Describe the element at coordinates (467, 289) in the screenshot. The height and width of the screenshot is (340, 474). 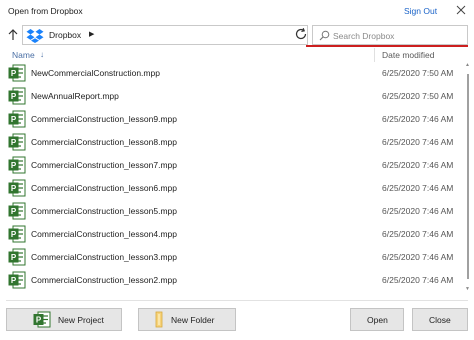
I see `scroll-down-icon: ▼` at that location.